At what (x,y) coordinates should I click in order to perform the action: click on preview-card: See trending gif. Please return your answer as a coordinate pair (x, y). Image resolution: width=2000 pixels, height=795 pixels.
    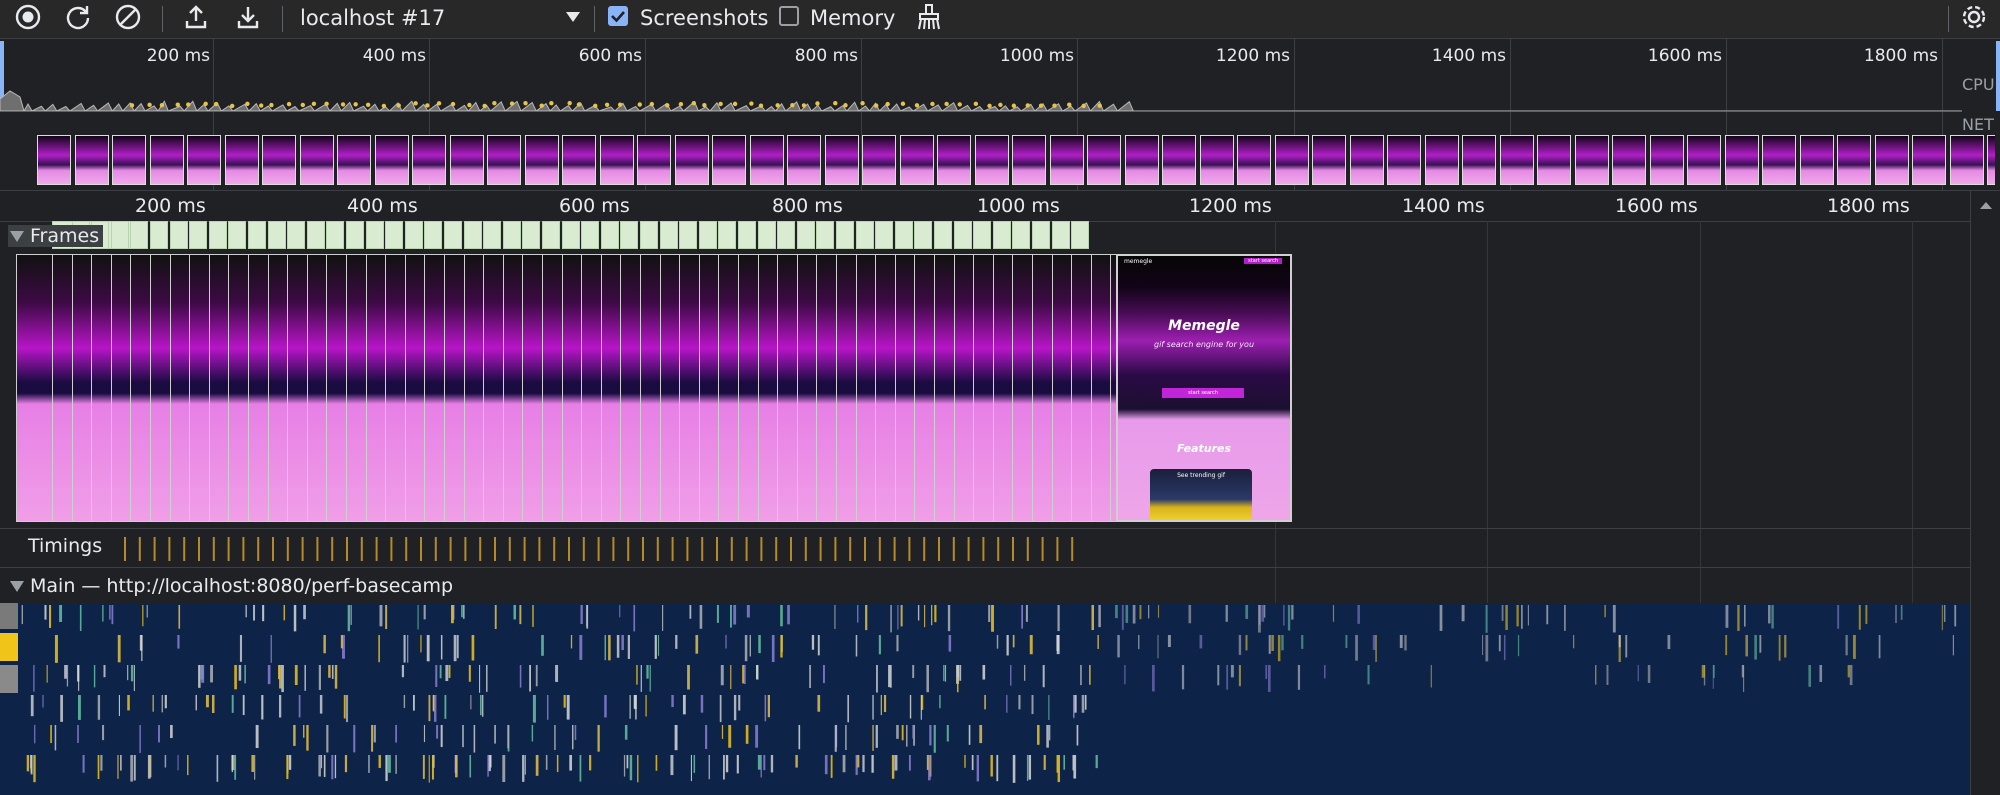
    Looking at the image, I should click on (1201, 494).